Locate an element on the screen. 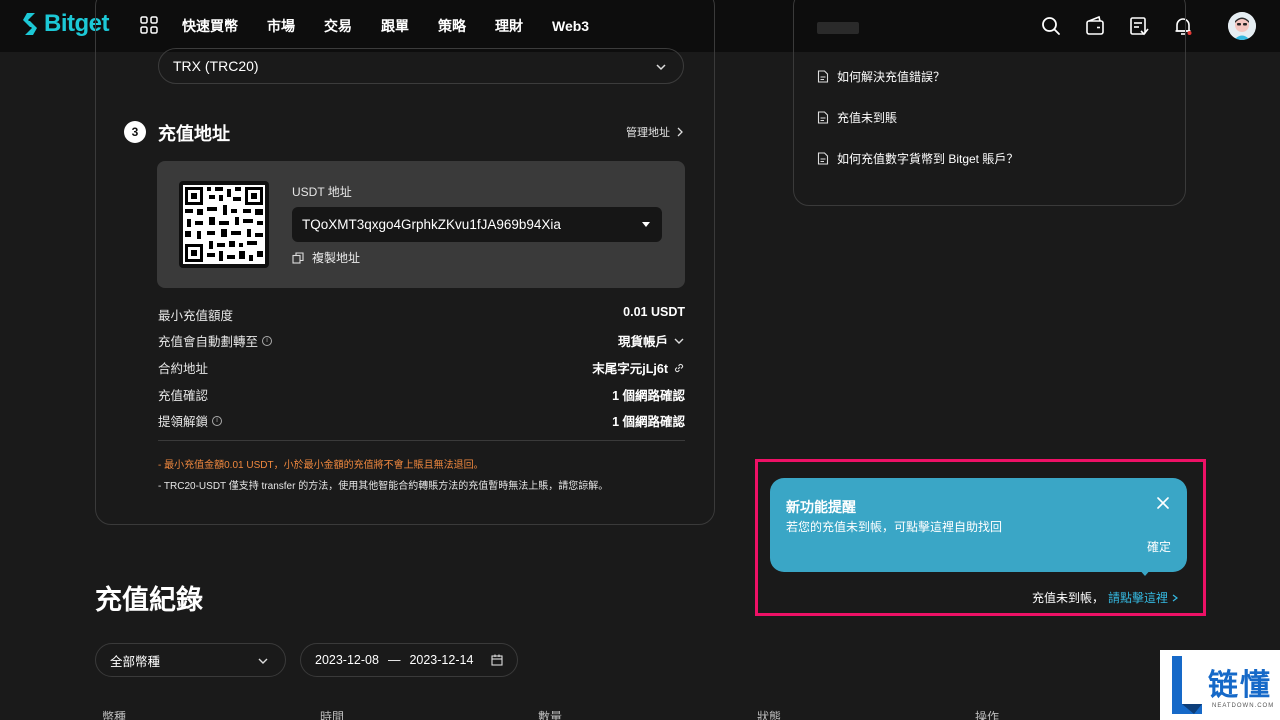  copy-address-label: 複製地址 is located at coordinates (336, 258).